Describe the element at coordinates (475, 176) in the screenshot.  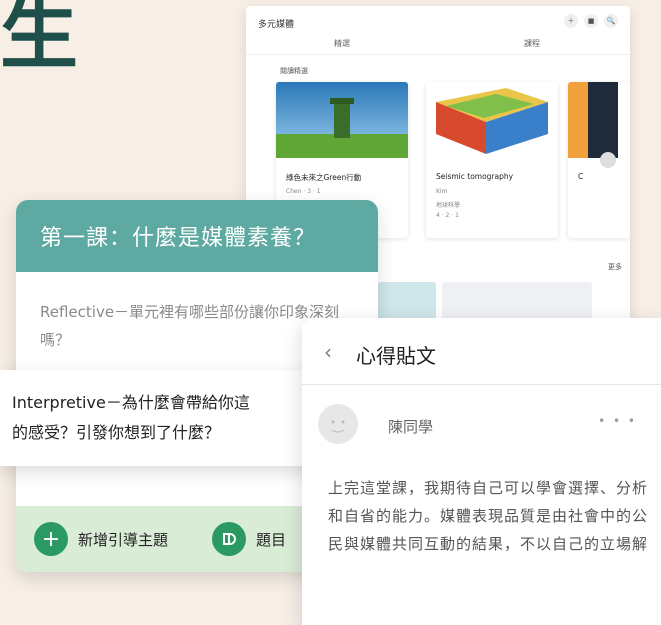
I see `card-title: Seismic tomography` at that location.